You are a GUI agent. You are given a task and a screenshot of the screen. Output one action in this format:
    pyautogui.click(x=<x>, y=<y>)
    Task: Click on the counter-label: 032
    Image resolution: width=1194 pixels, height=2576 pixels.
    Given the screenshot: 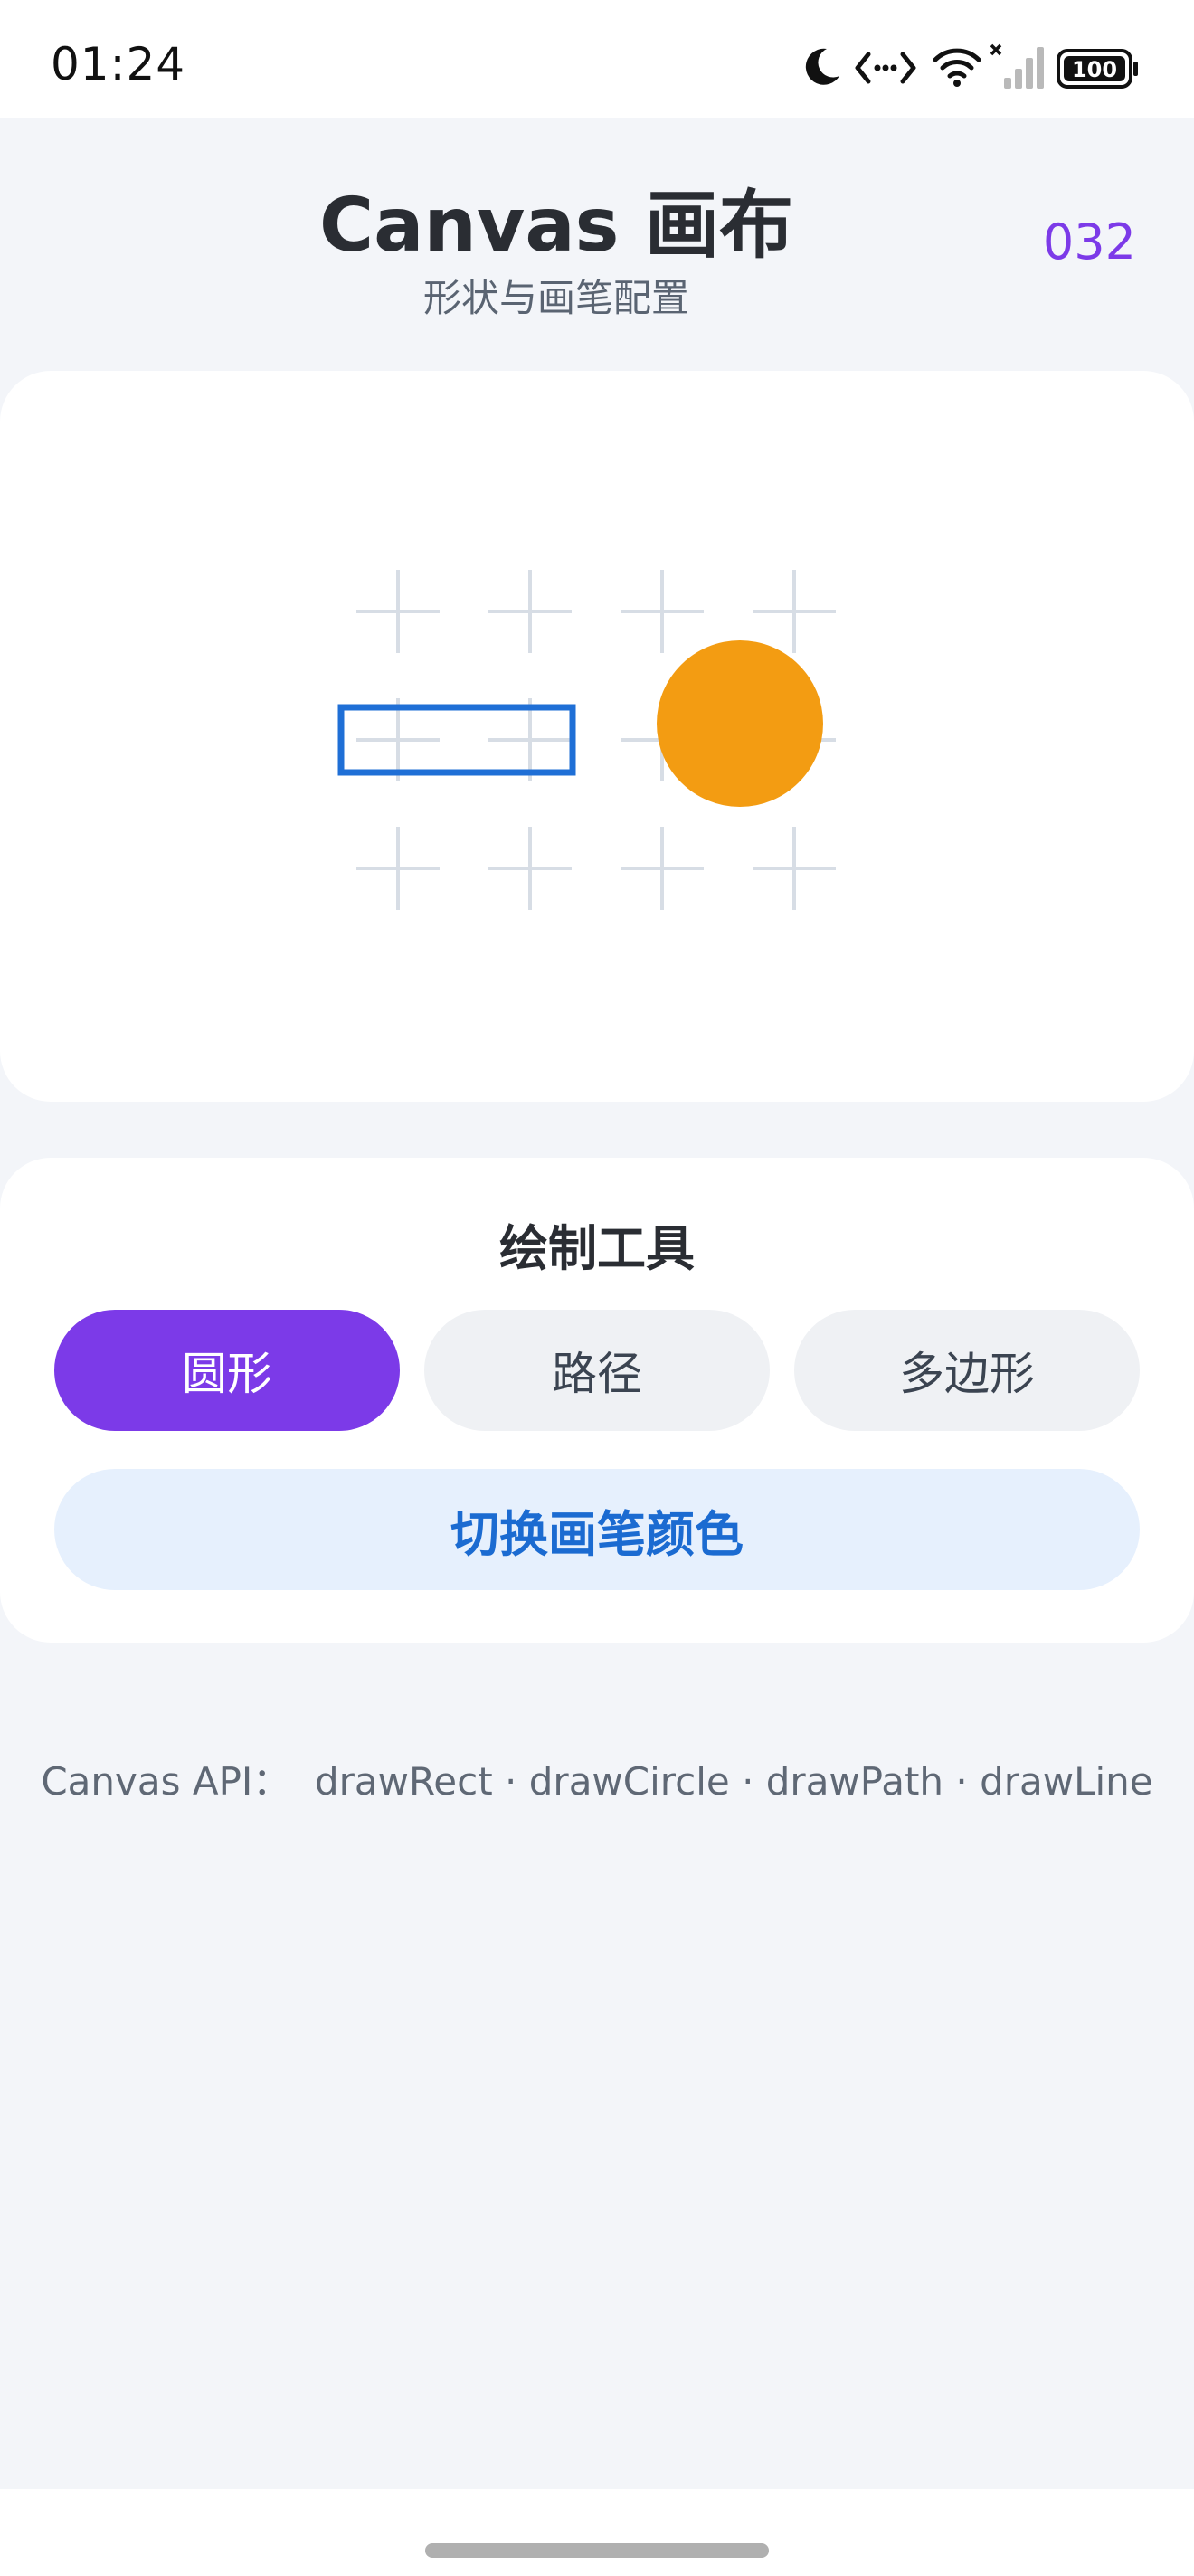 What is the action you would take?
    pyautogui.click(x=1089, y=241)
    